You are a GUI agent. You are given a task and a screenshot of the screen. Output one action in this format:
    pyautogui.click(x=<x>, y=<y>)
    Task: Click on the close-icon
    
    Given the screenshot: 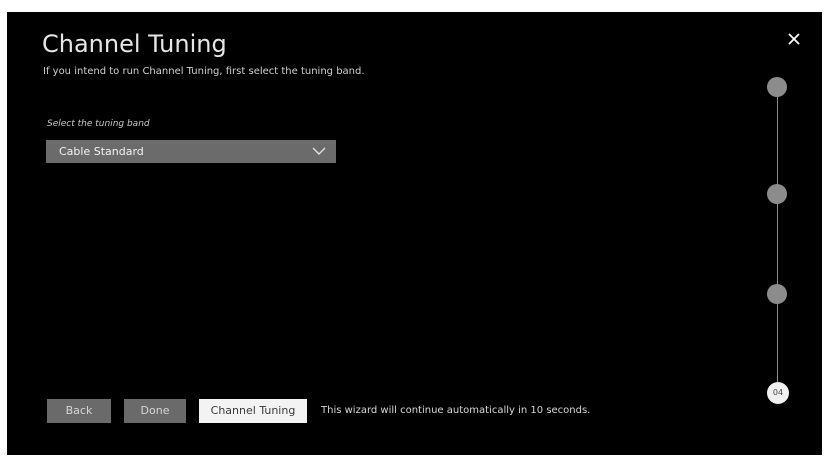 What is the action you would take?
    pyautogui.click(x=794, y=39)
    